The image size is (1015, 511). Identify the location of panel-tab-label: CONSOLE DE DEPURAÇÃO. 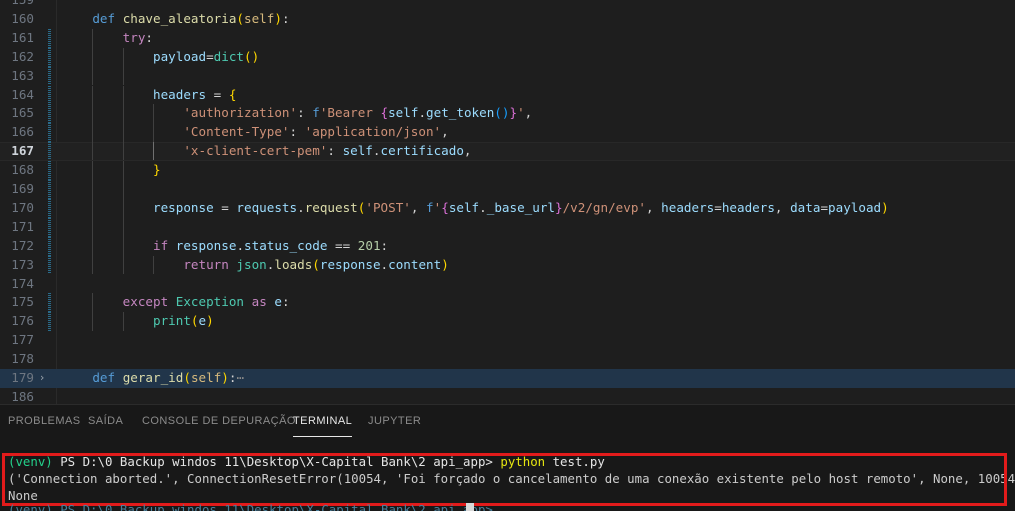
(219, 421).